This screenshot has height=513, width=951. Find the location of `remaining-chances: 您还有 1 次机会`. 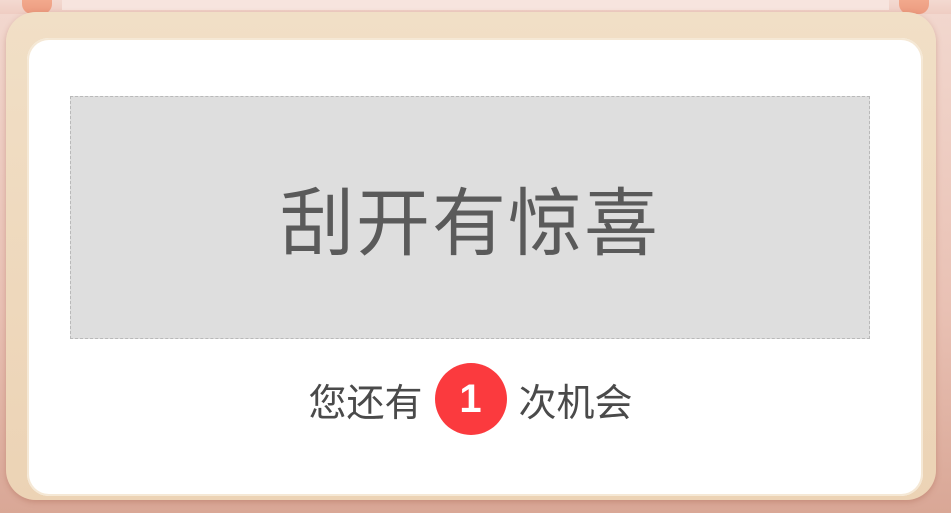

remaining-chances: 您还有 1 次机会 is located at coordinates (470, 399).